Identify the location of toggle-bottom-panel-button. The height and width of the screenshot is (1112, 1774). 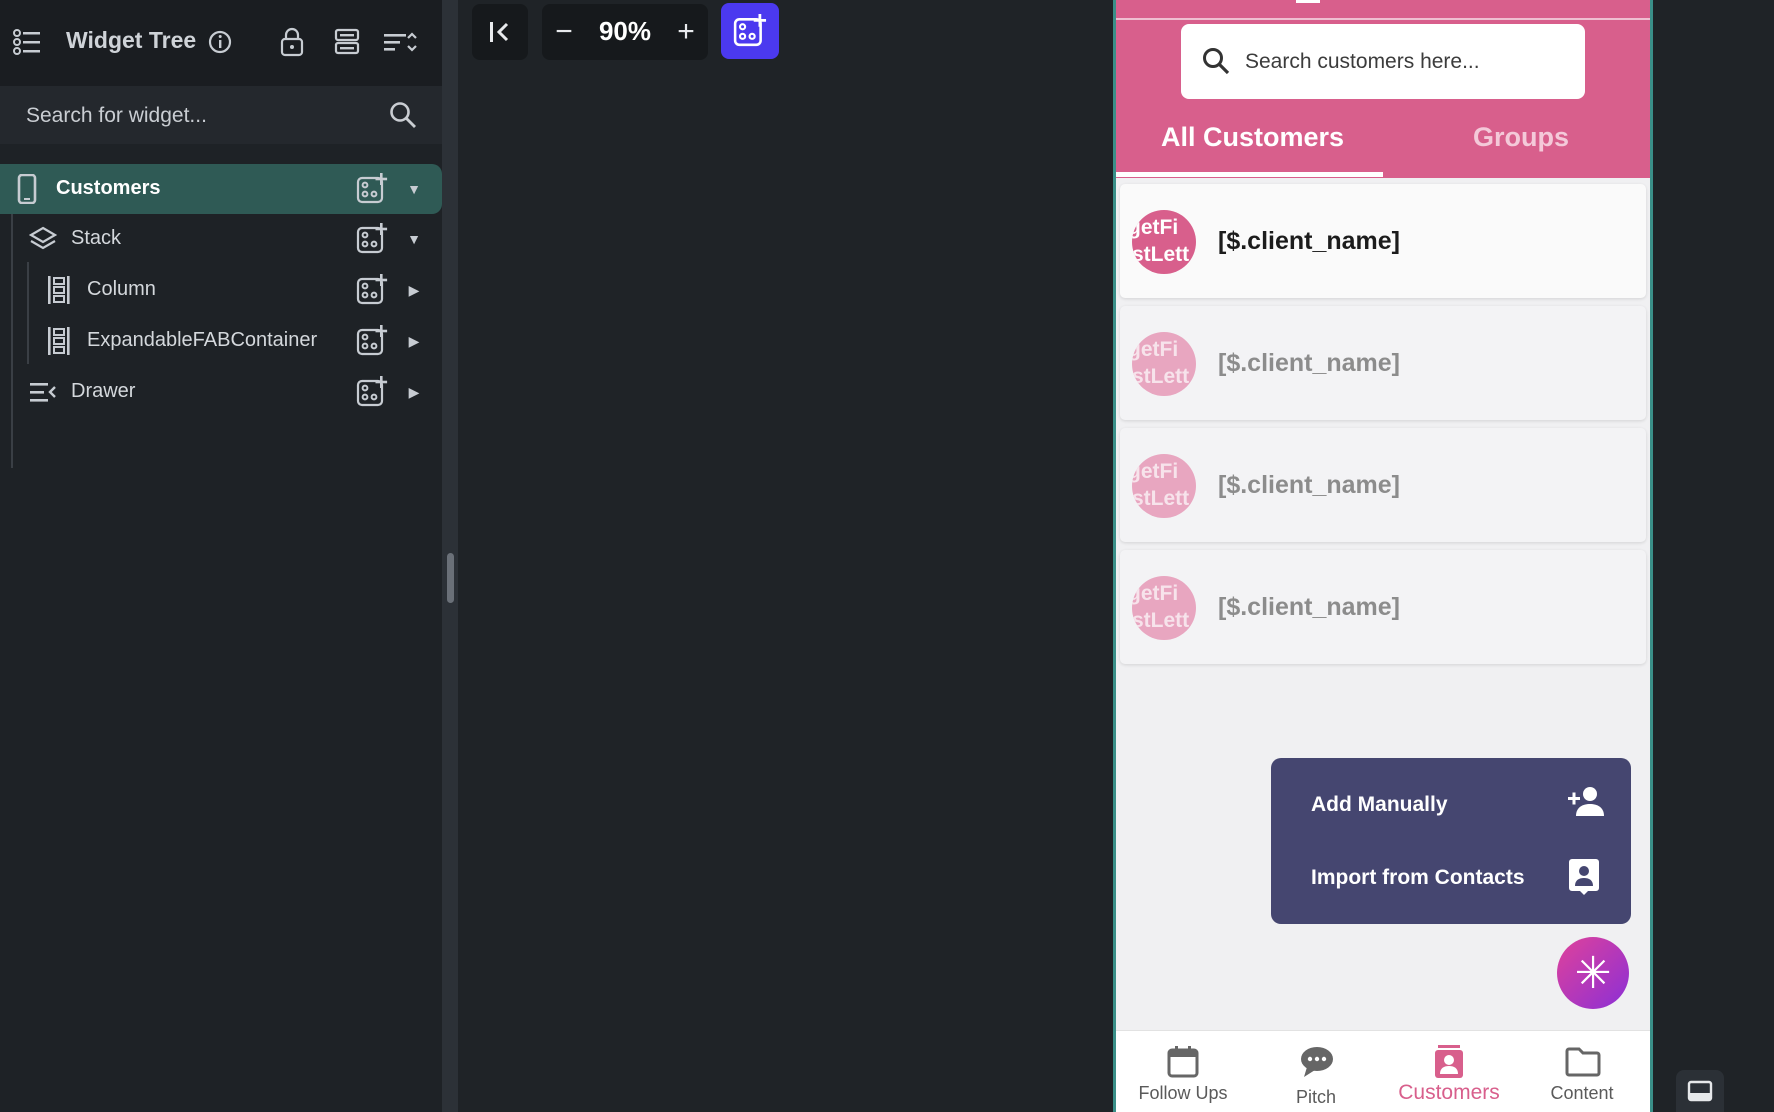
(1700, 1091).